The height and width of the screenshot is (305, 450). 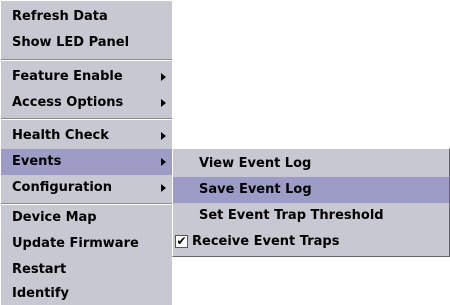 I want to click on checkmark-icon: ✔, so click(x=181, y=241).